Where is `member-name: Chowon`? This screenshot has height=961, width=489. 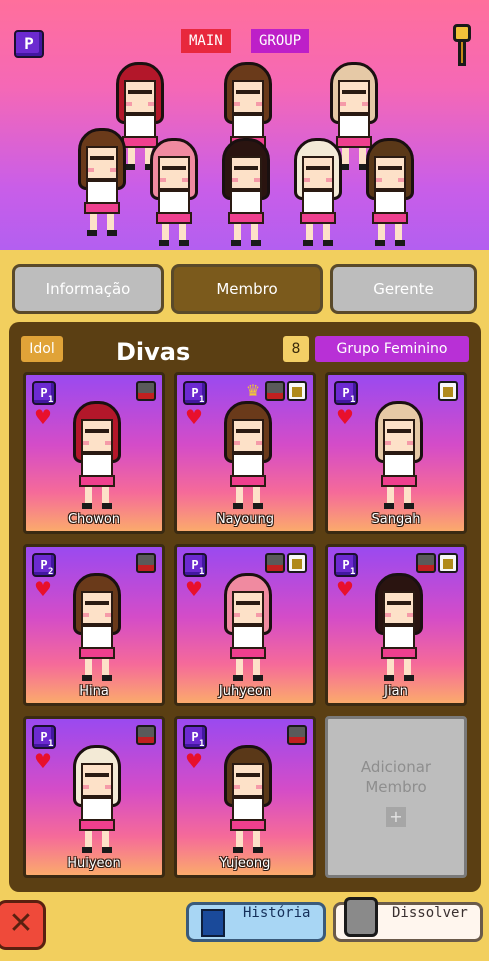 member-name: Chowon is located at coordinates (94, 519).